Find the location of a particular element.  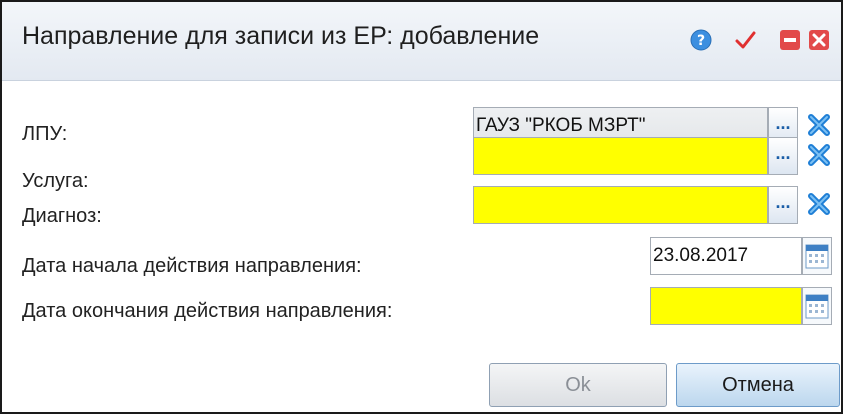

diagnosis-clear-icon is located at coordinates (819, 204).